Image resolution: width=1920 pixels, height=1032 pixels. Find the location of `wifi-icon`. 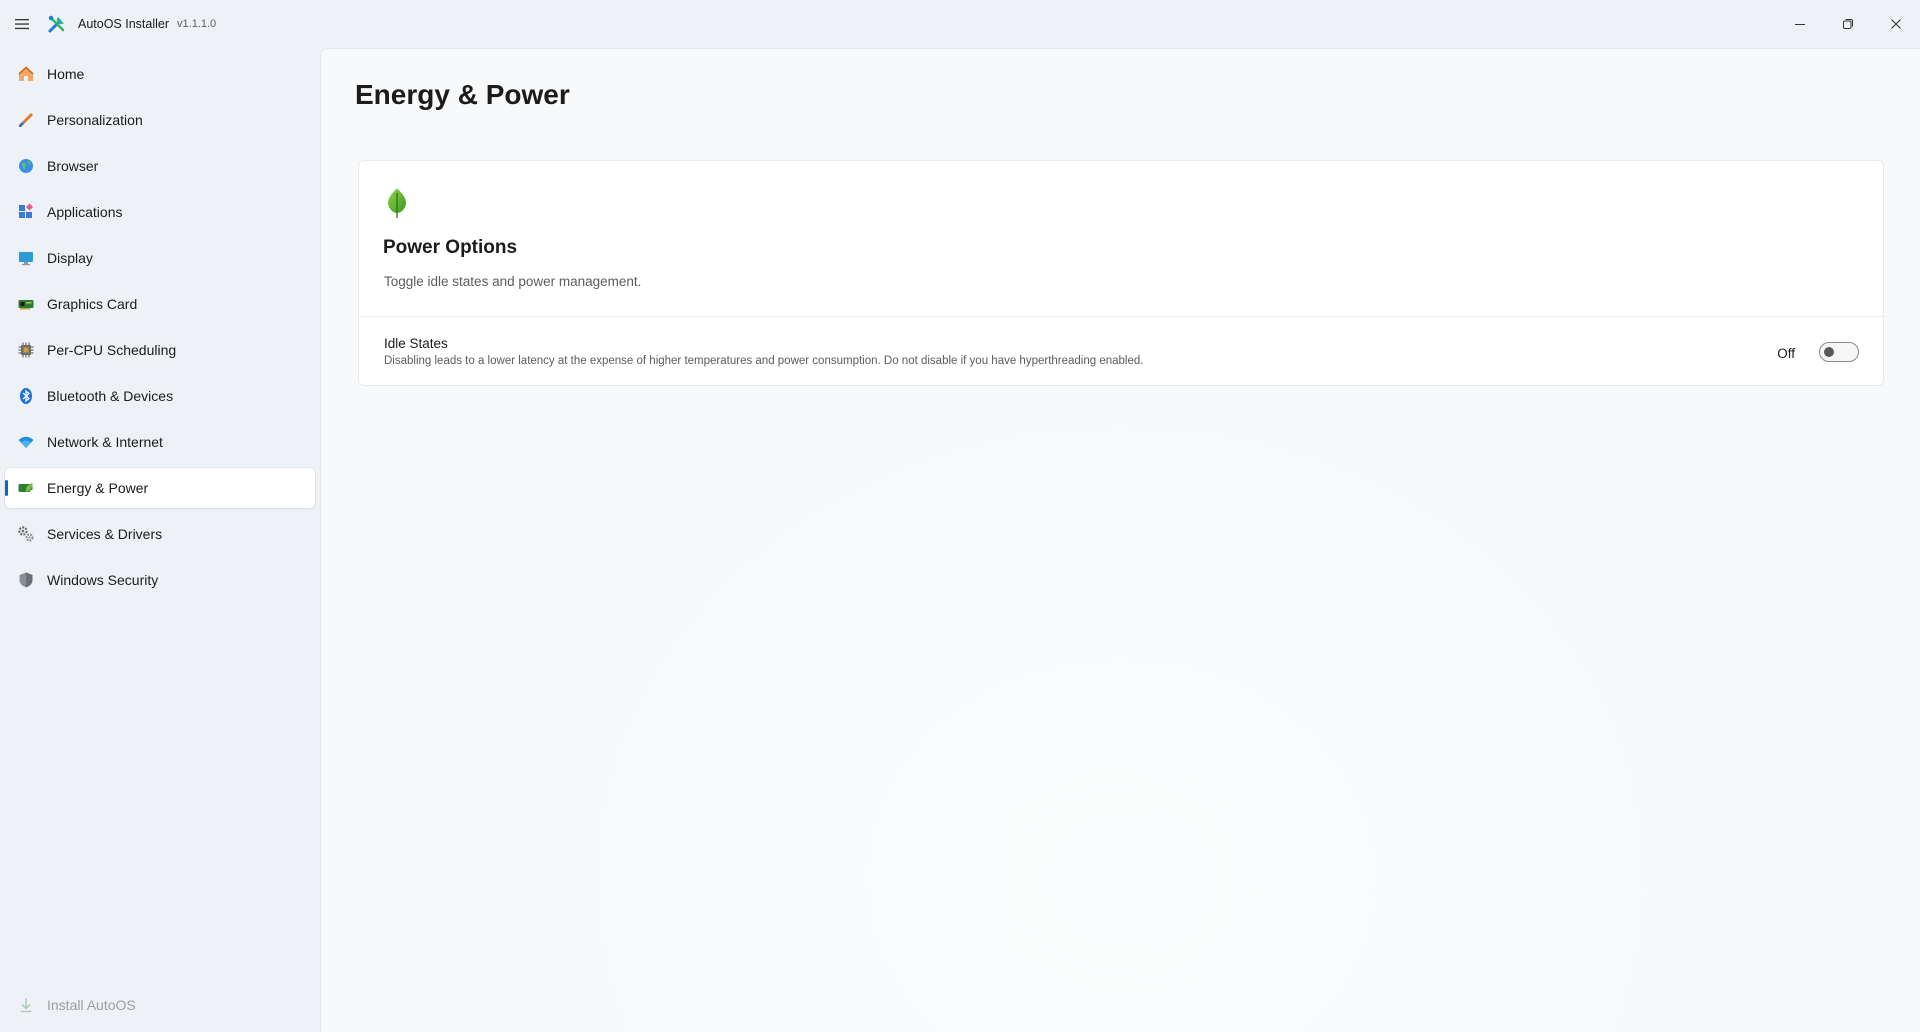

wifi-icon is located at coordinates (26, 442).